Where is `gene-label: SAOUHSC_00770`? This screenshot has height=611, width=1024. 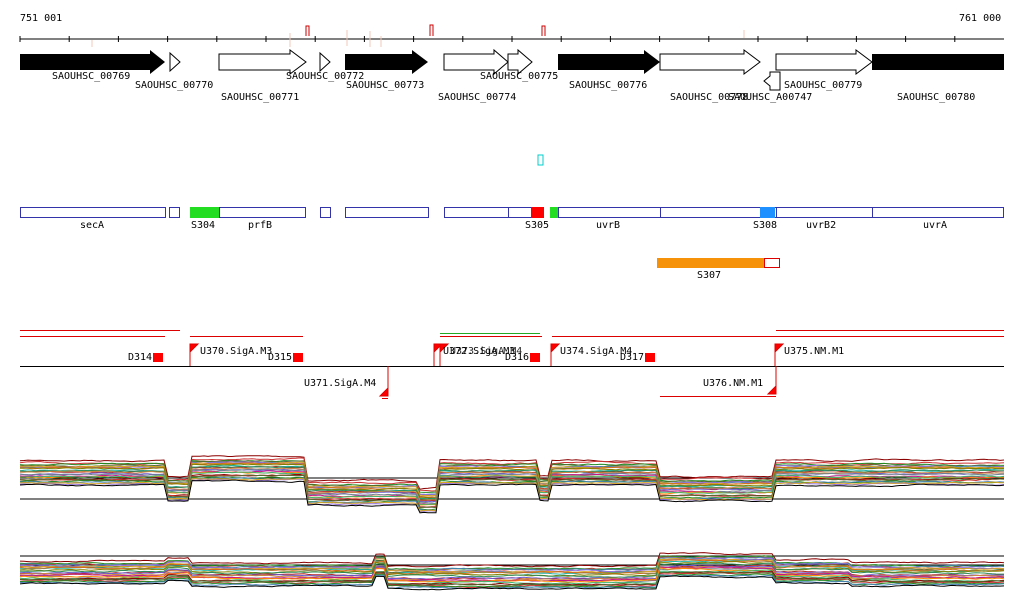 gene-label: SAOUHSC_00770 is located at coordinates (174, 85).